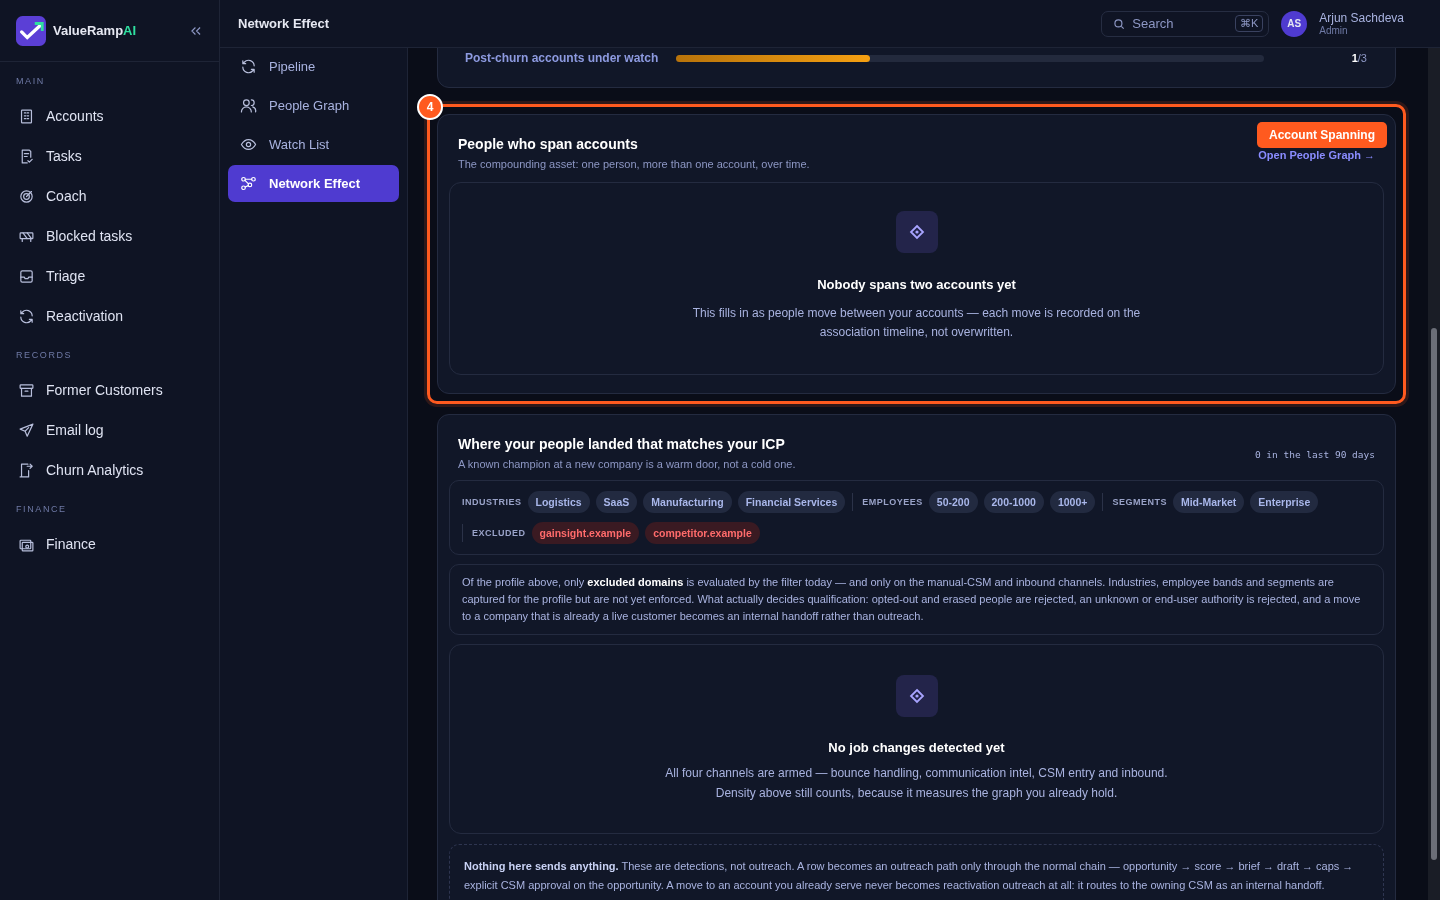  What do you see at coordinates (313, 105) in the screenshot?
I see `subnav-item: People Graph` at bounding box center [313, 105].